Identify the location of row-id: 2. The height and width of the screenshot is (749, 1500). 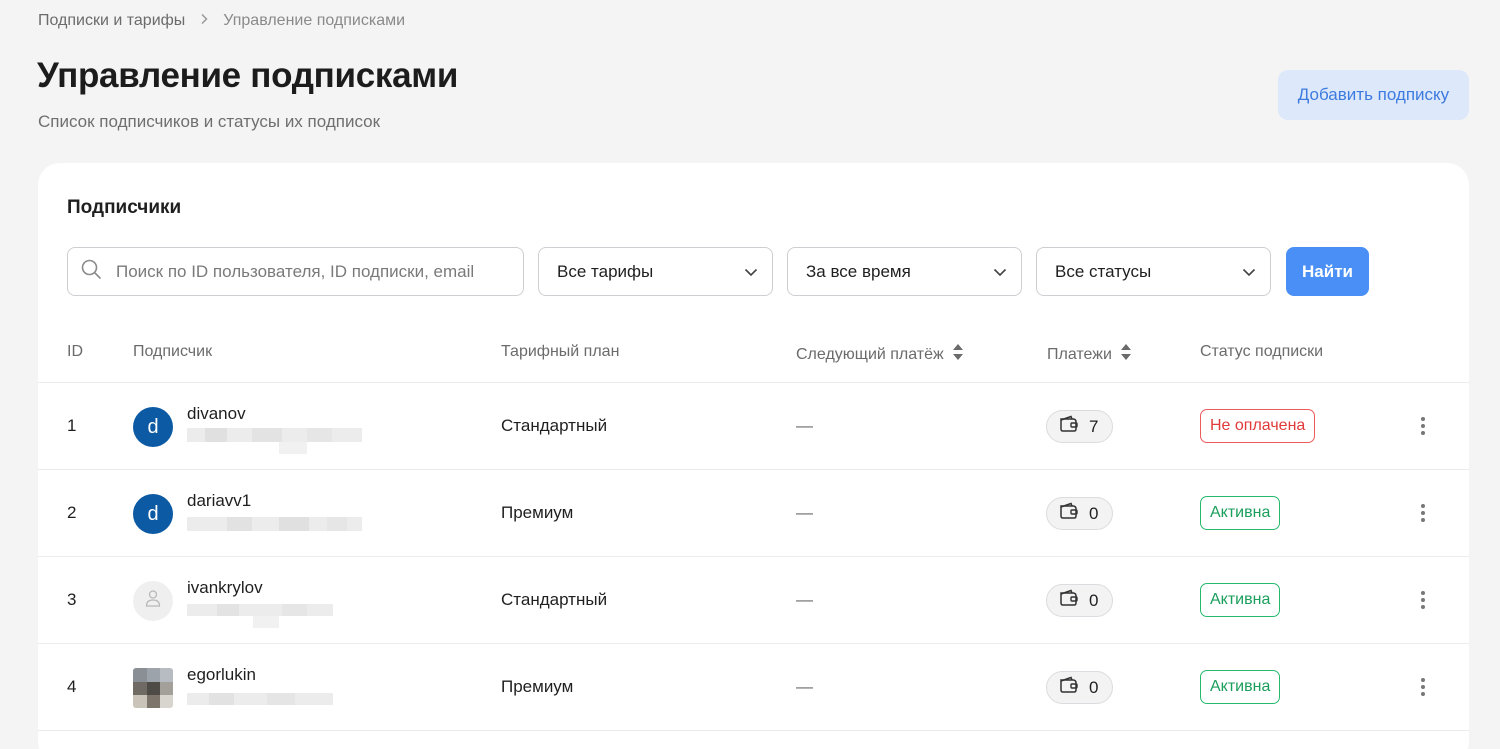
(72, 512).